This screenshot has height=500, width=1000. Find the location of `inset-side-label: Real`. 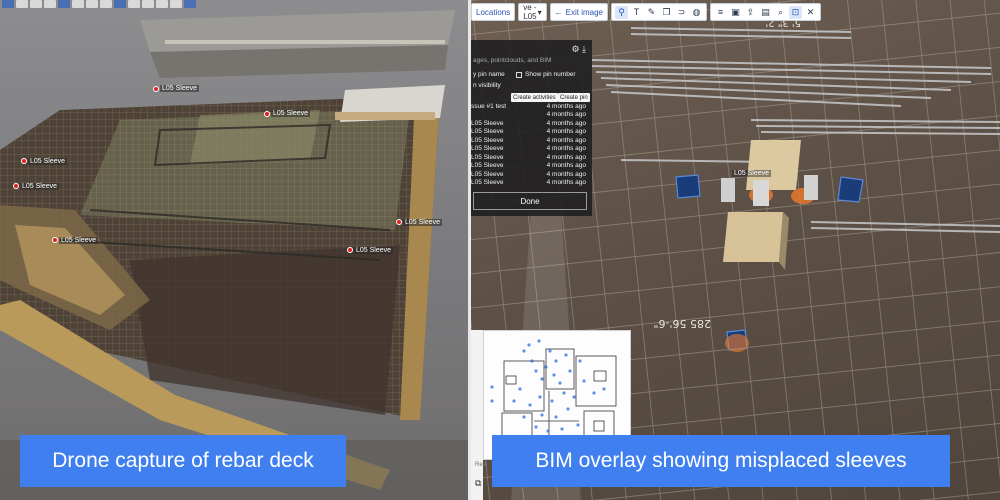

inset-side-label: Real is located at coordinates (481, 465).